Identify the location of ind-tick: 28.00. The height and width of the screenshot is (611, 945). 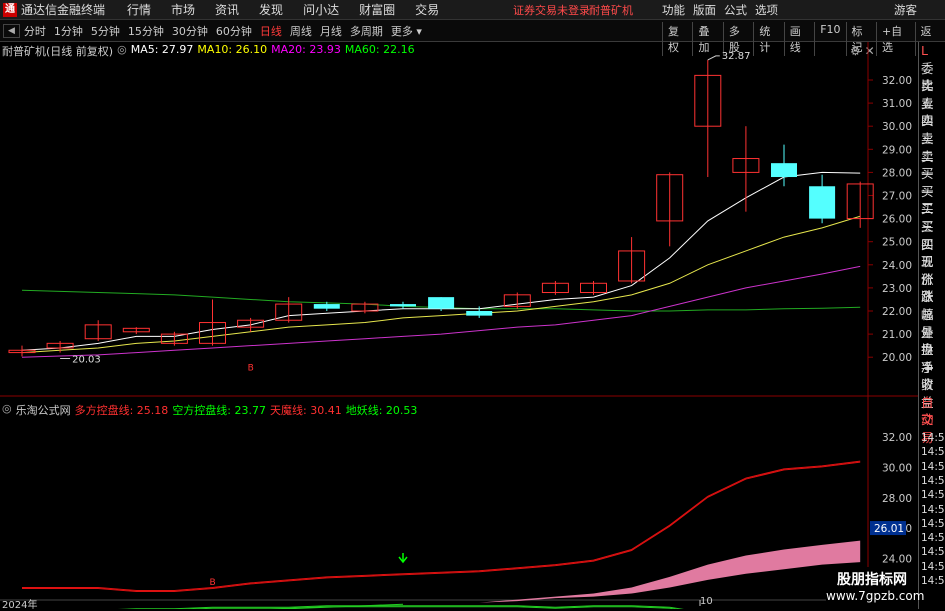
(897, 499).